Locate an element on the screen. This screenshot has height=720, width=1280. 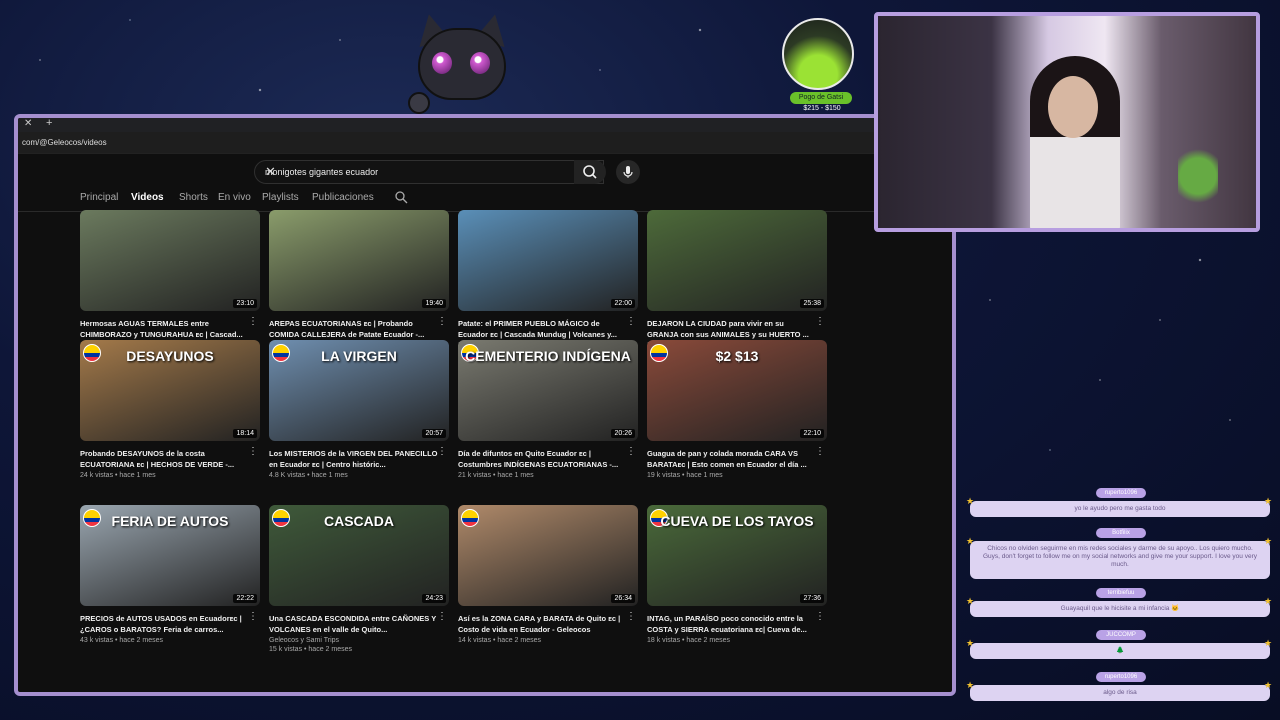
clear-search-icon: ✕ is located at coordinates (430, 172).